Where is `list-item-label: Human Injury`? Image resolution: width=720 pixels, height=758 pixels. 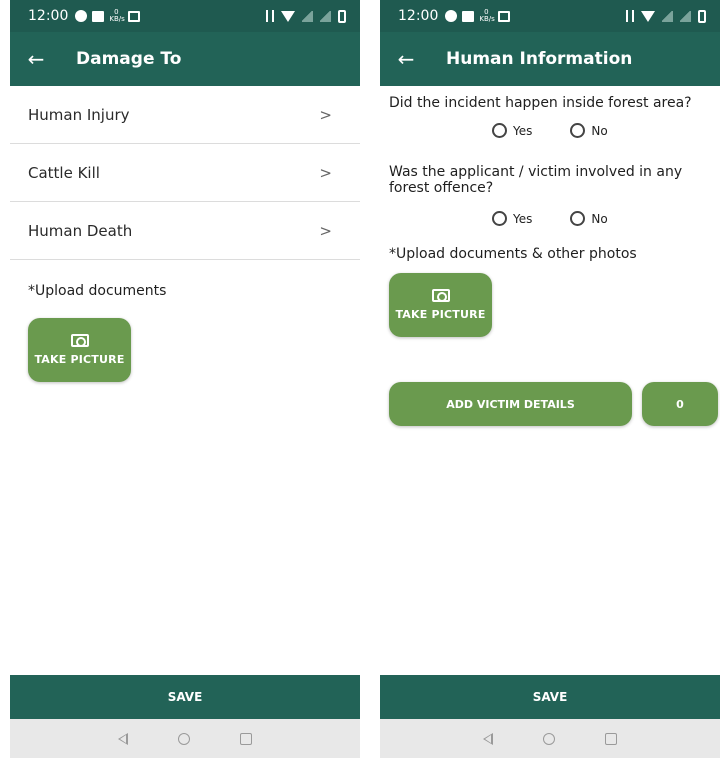 list-item-label: Human Injury is located at coordinates (79, 114).